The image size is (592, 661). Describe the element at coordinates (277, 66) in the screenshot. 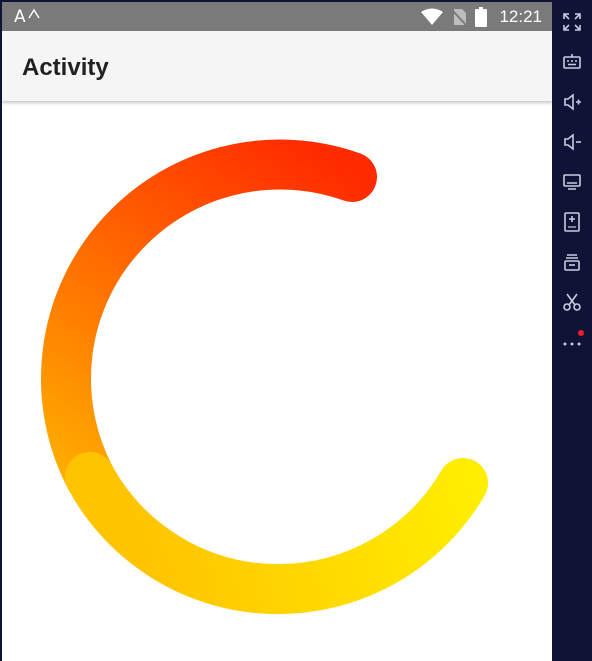

I see `app-bar: Activity` at that location.